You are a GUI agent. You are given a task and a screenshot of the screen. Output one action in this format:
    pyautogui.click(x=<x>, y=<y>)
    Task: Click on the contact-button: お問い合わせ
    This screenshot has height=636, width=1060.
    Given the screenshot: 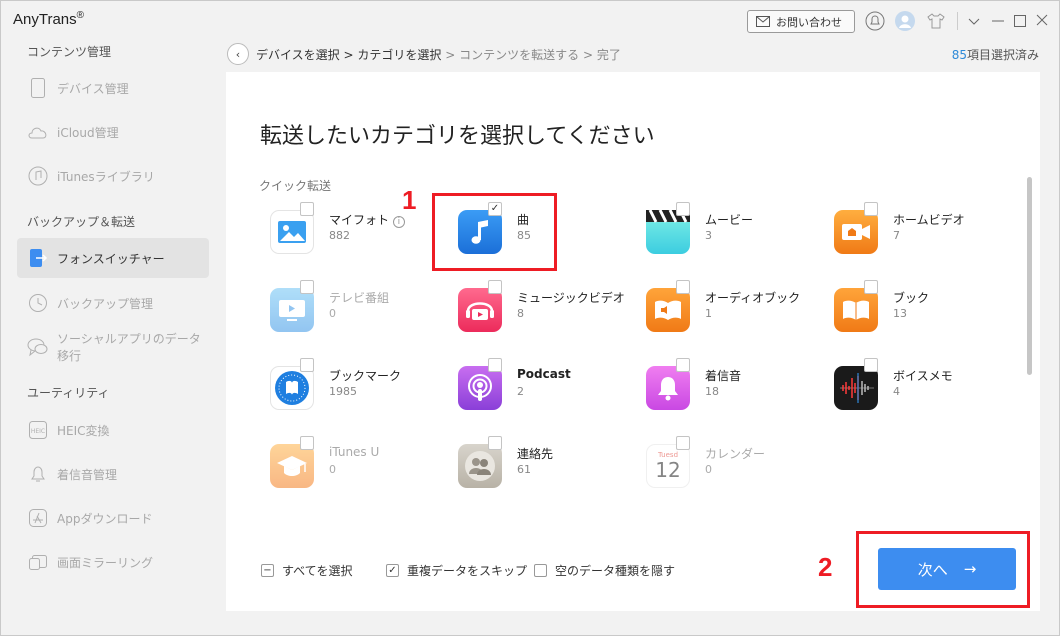 What is the action you would take?
    pyautogui.click(x=801, y=21)
    